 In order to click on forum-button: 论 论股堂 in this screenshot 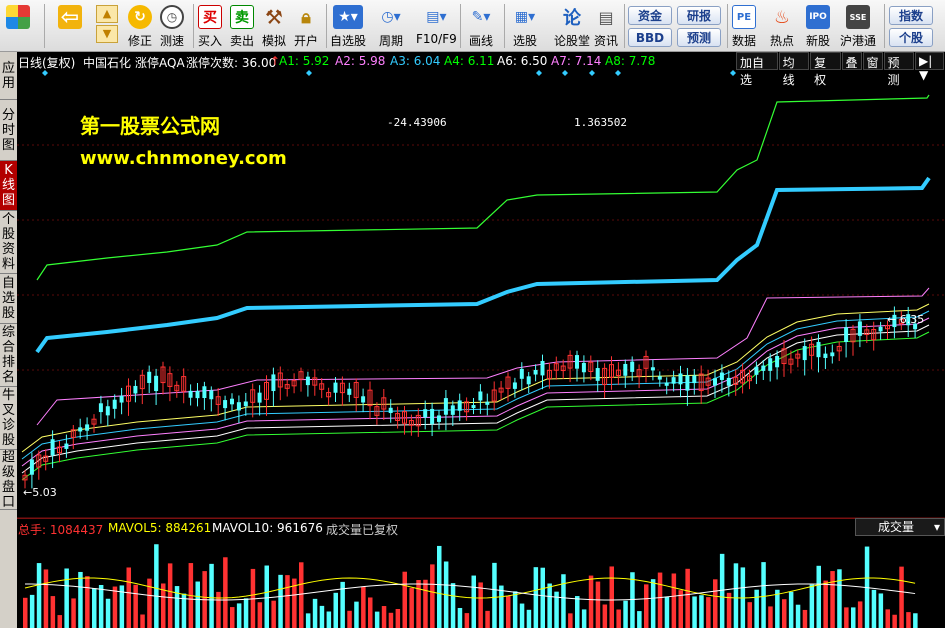, I will do `click(572, 26)`.